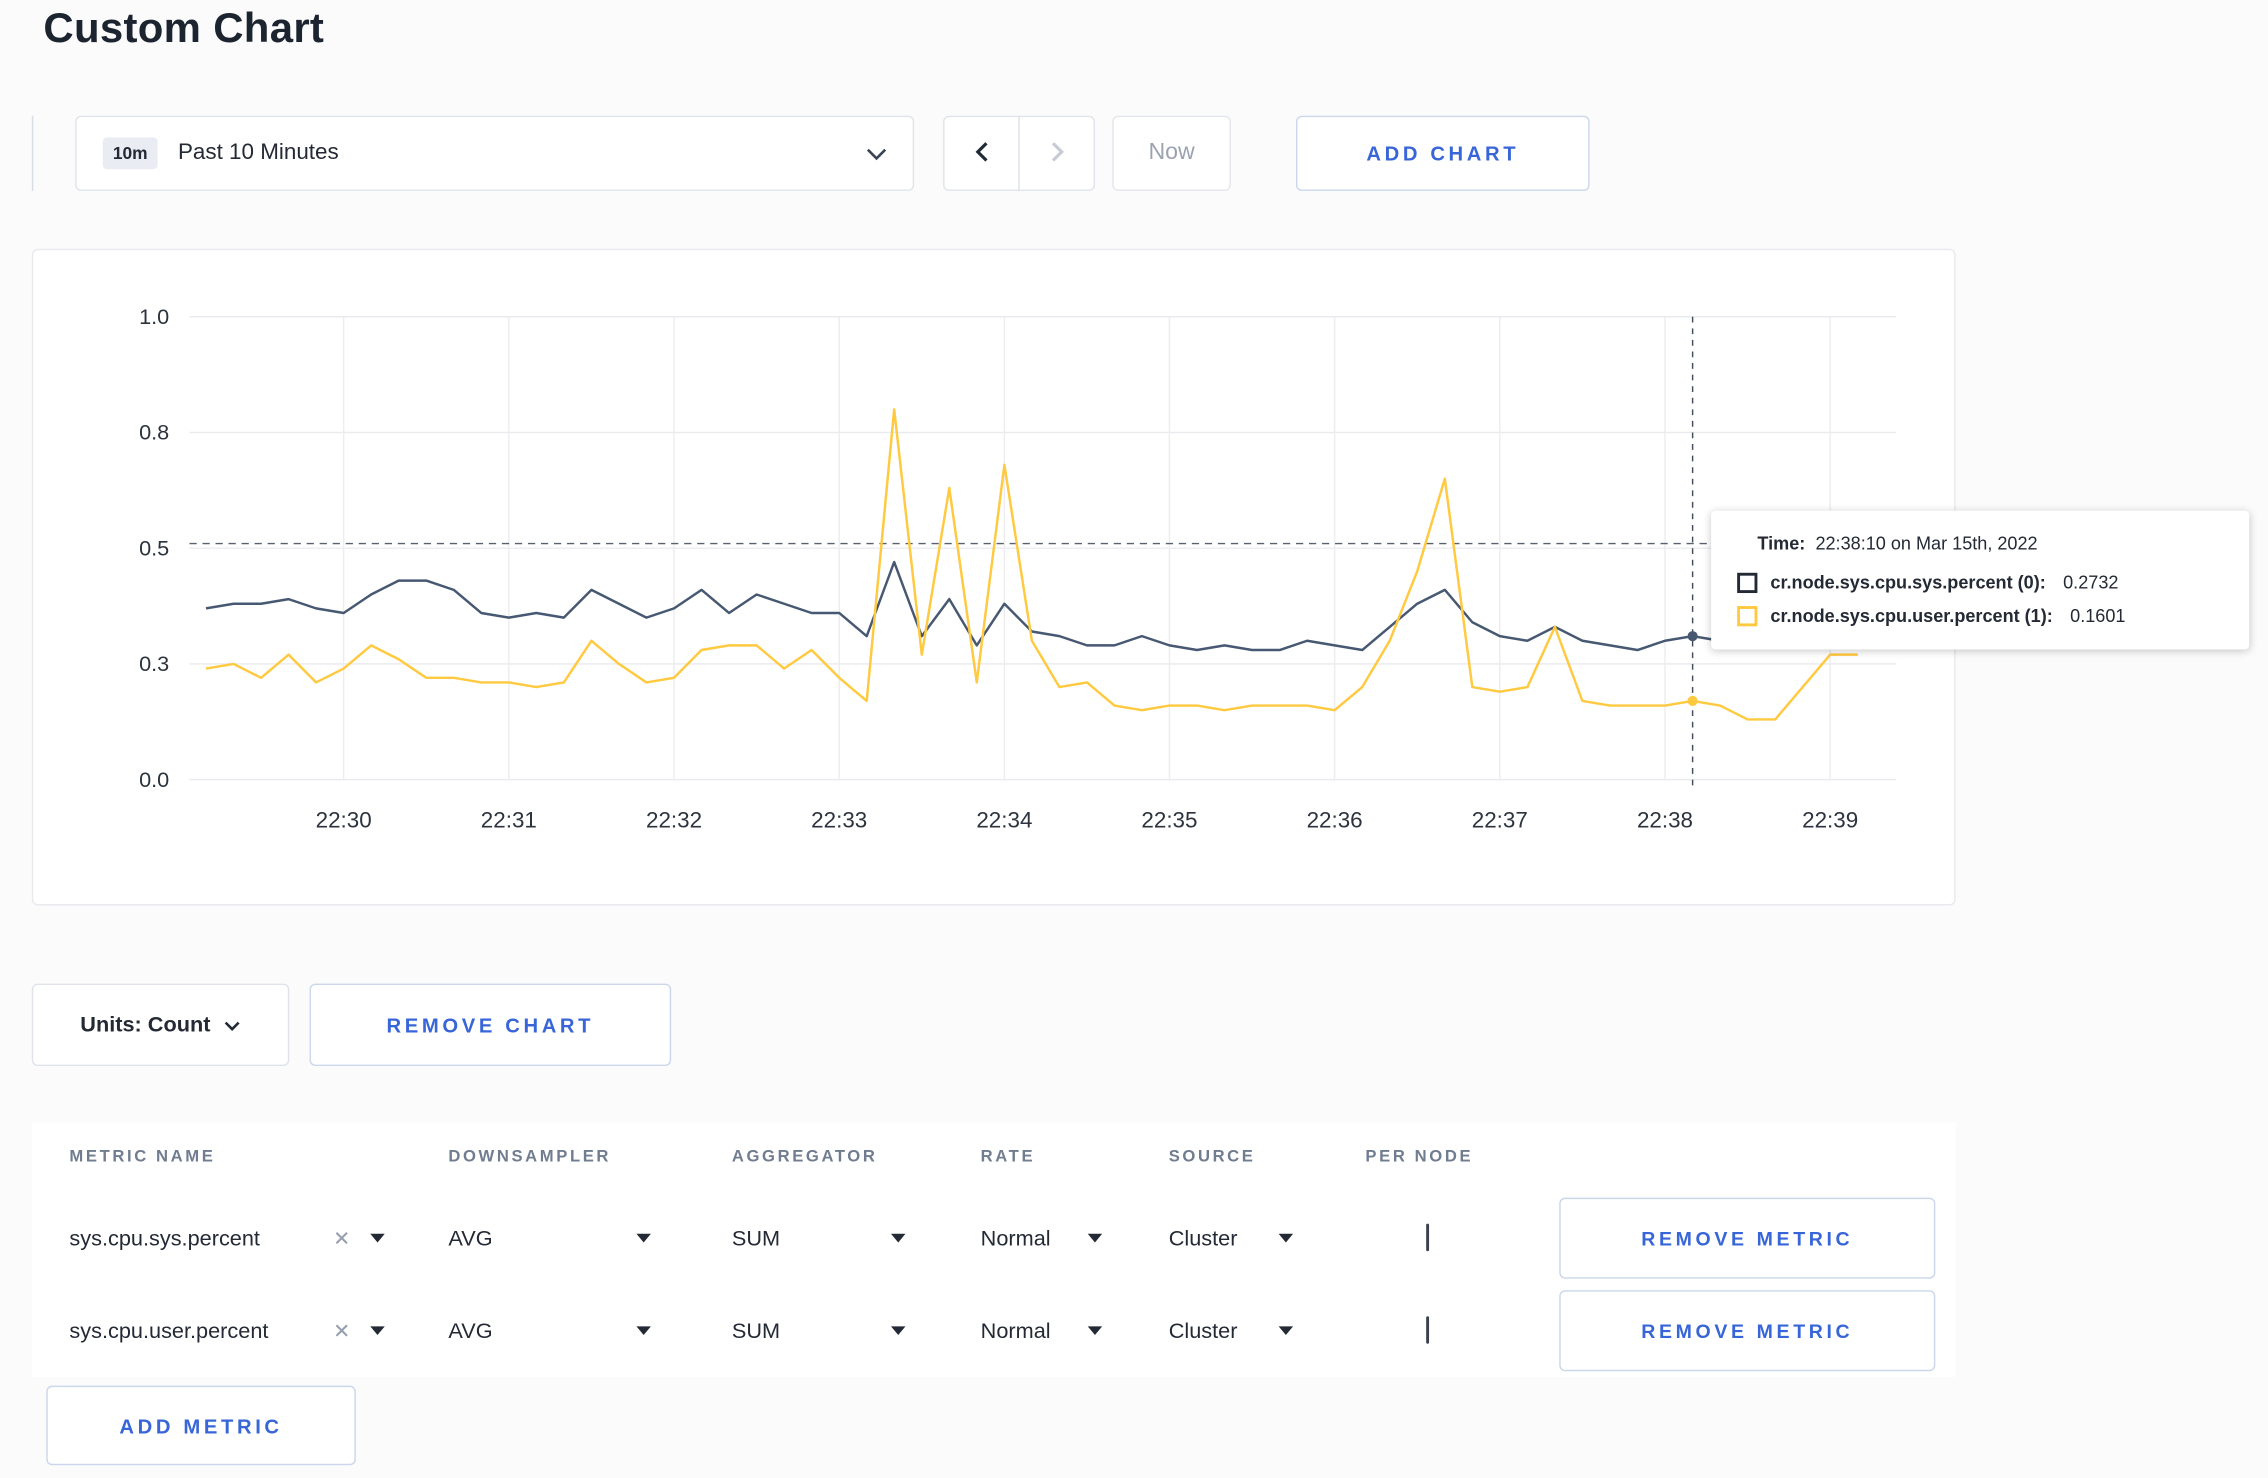  I want to click on remove-chart-button: REMOVE CHART, so click(490, 1025).